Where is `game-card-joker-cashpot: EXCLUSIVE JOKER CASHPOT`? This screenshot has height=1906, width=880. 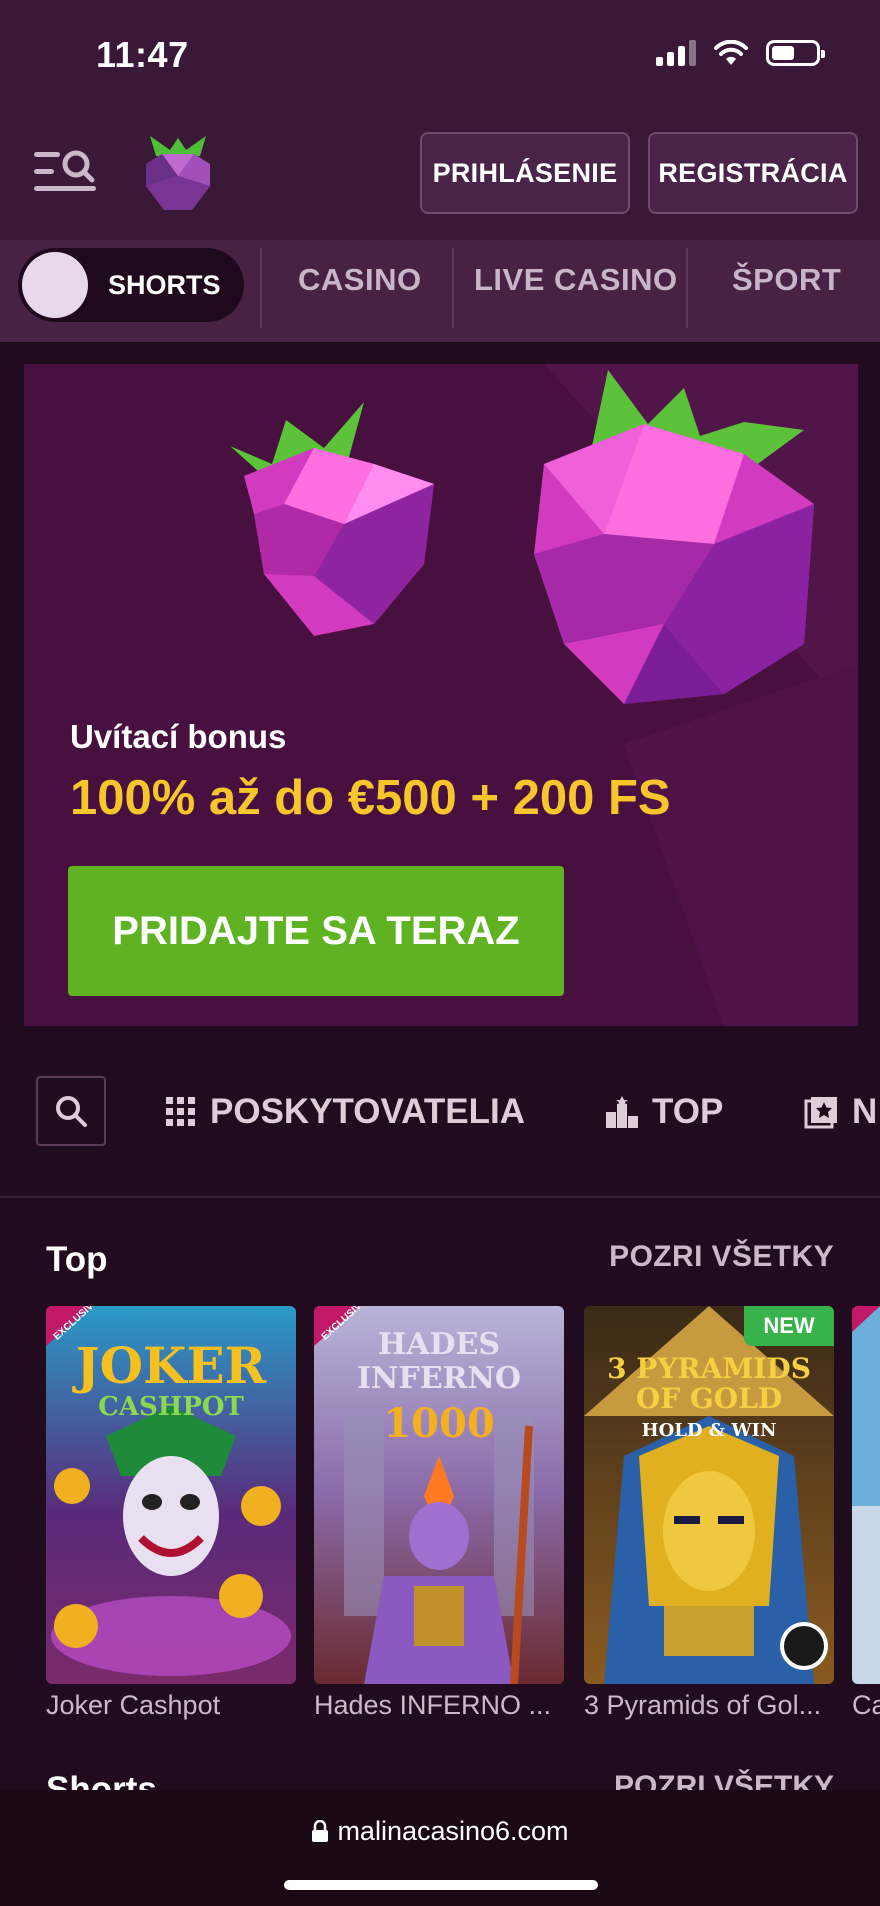 game-card-joker-cashpot: EXCLUSIVE JOKER CASHPOT is located at coordinates (171, 1495).